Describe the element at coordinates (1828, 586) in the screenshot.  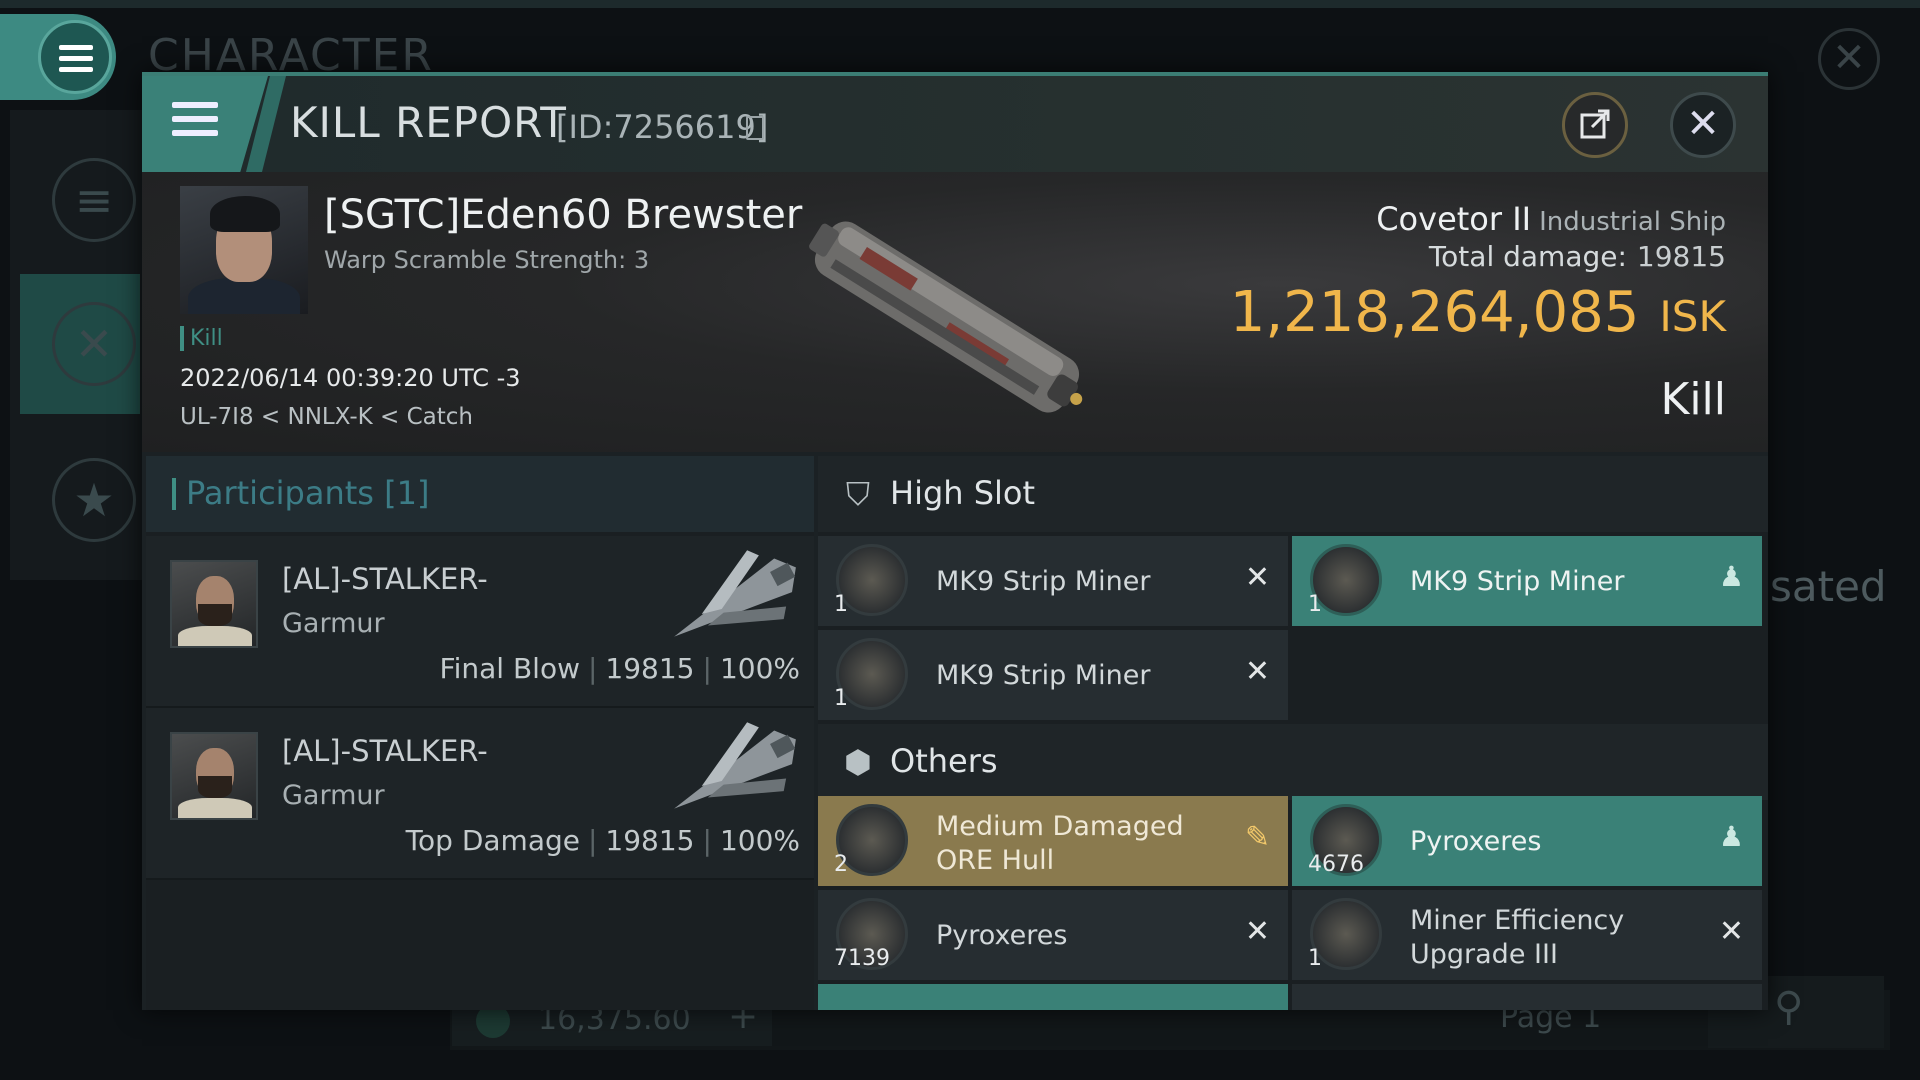
I see `background-partial-text: sated` at that location.